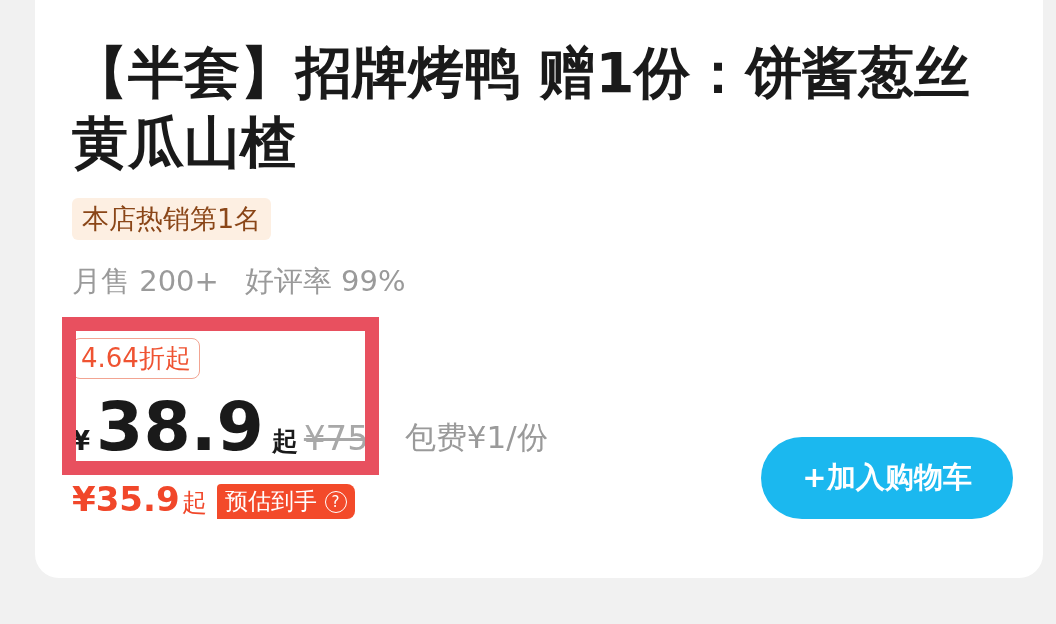  What do you see at coordinates (336, 438) in the screenshot?
I see `original-price: ¥75` at bounding box center [336, 438].